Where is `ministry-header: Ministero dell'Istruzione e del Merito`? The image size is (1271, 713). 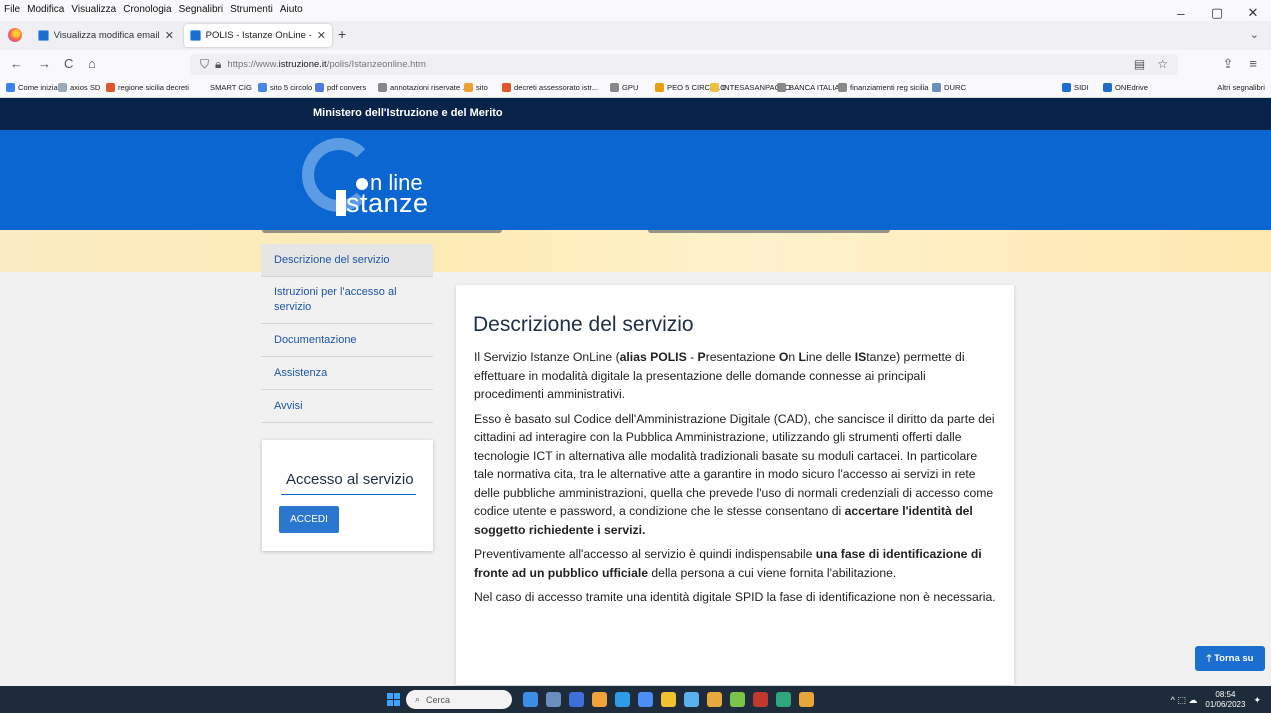
ministry-header: Ministero dell'Istruzione e del Merito is located at coordinates (635, 114).